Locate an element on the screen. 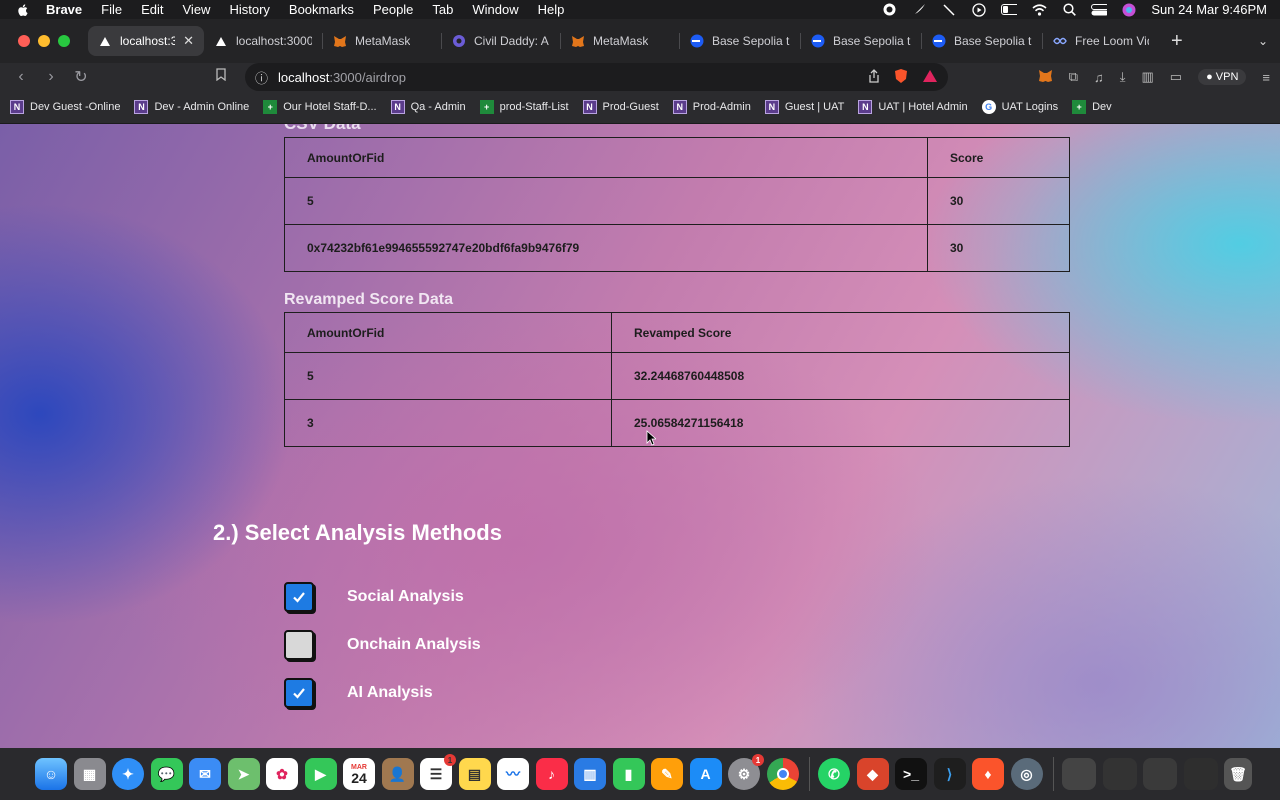 The height and width of the screenshot is (800, 1280). menu-people: People is located at coordinates (393, 9).